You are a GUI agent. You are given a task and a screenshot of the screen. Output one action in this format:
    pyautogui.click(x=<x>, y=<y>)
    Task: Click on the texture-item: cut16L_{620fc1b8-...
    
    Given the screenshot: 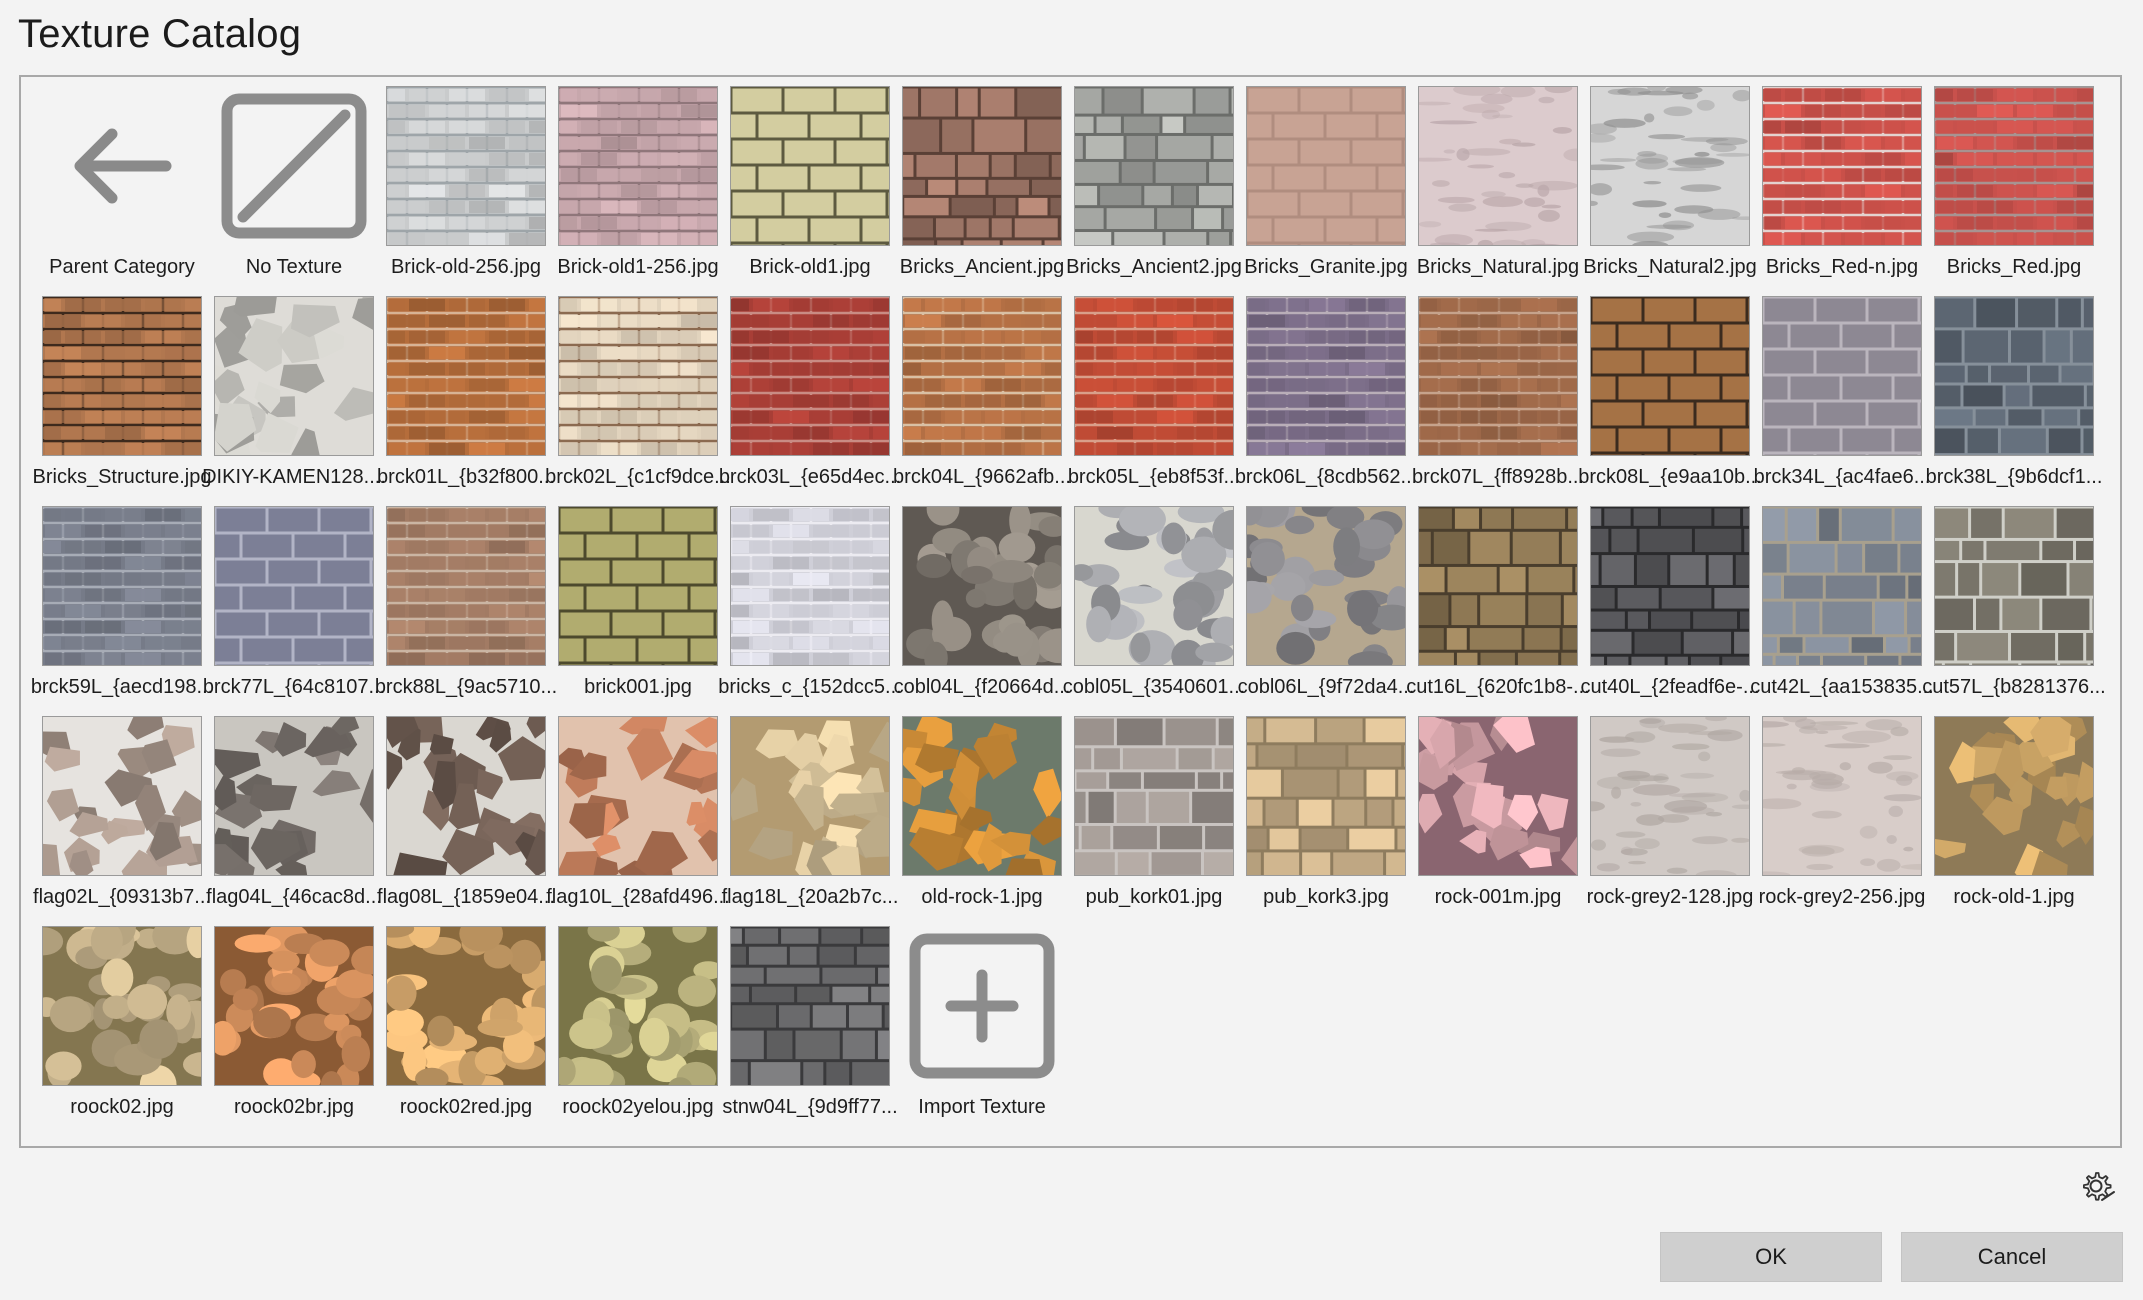 What is the action you would take?
    pyautogui.click(x=1496, y=599)
    